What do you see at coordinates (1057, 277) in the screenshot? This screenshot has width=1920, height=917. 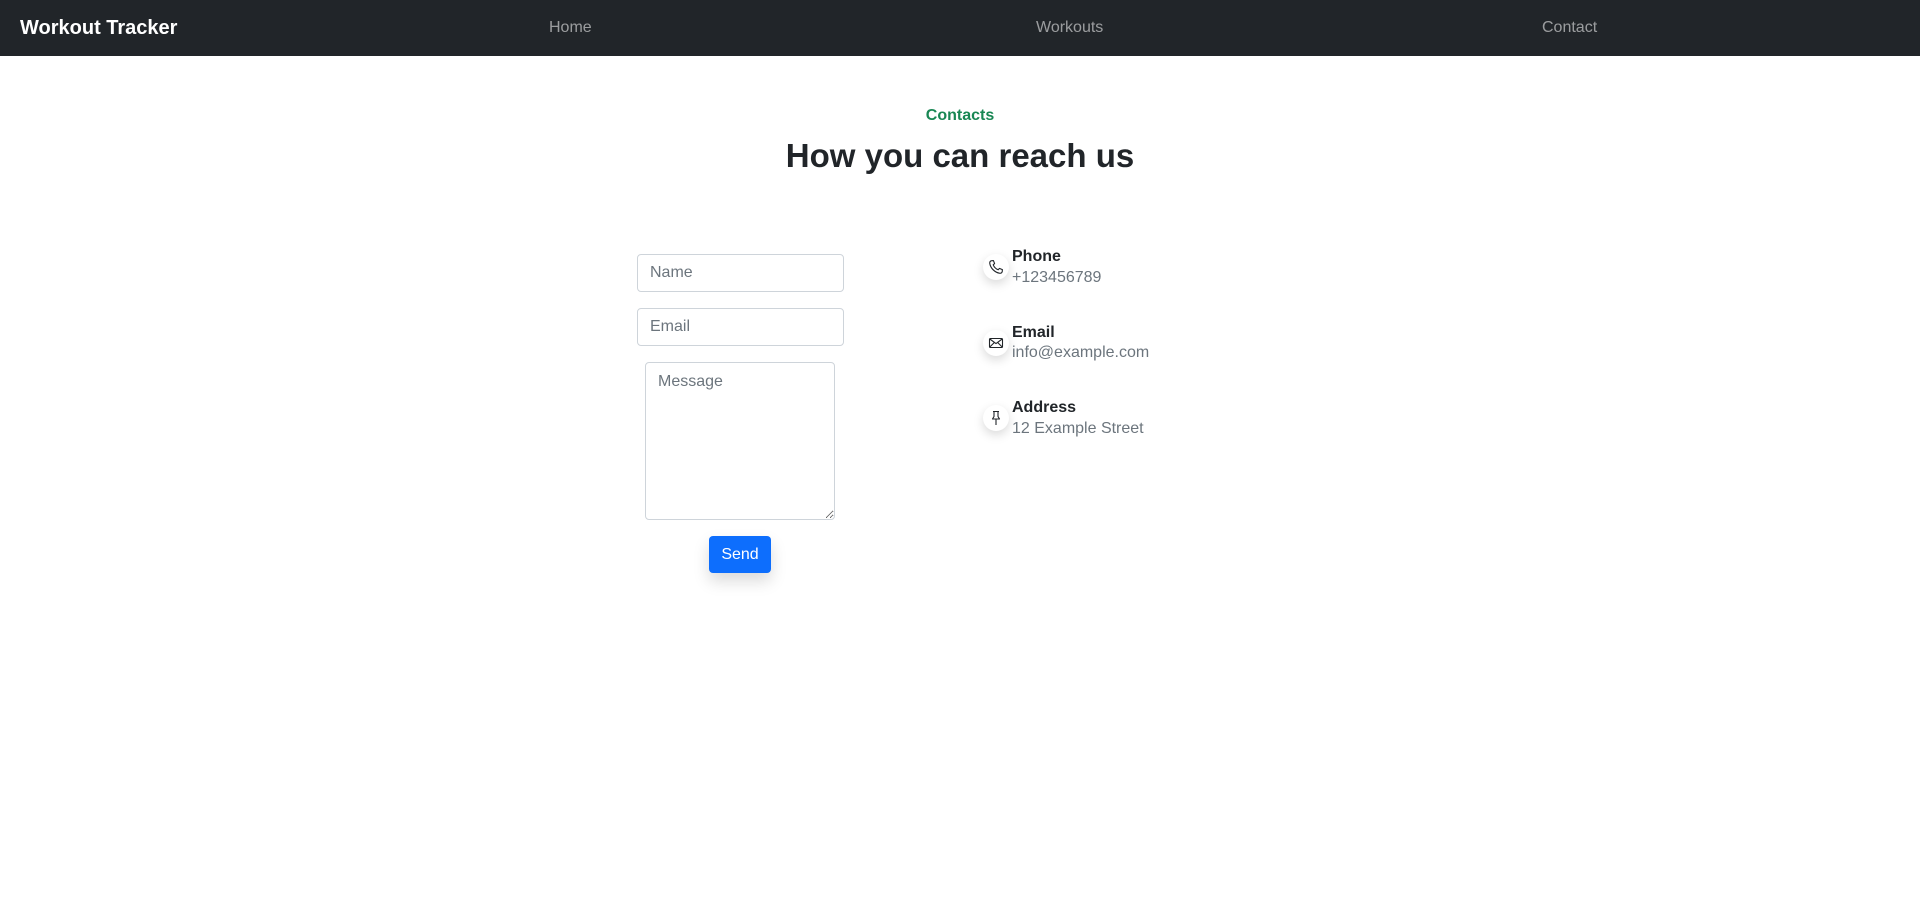 I see `contact-value-phone: +123456789` at bounding box center [1057, 277].